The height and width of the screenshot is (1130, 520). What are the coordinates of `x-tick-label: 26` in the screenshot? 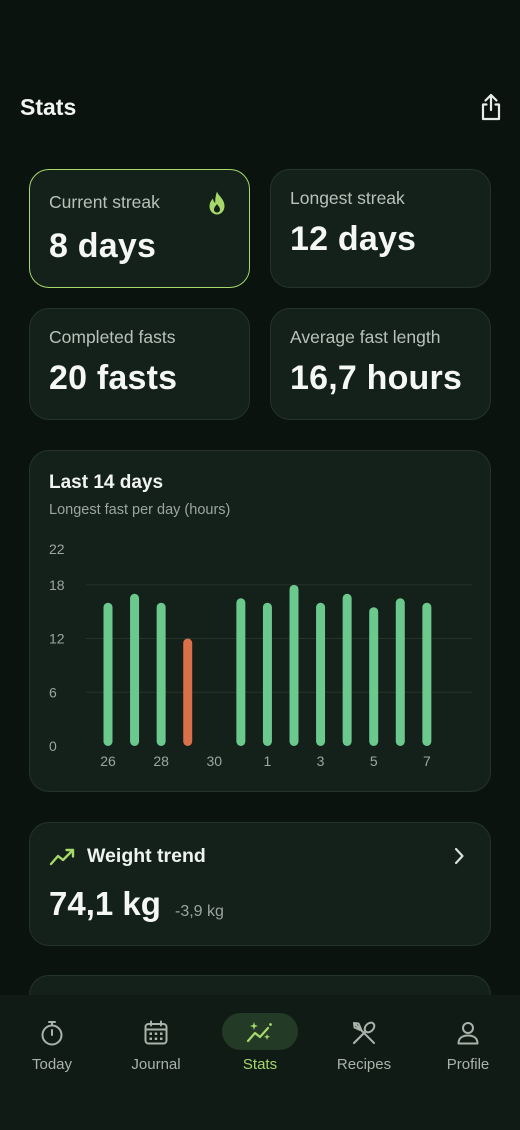 It's located at (108, 761).